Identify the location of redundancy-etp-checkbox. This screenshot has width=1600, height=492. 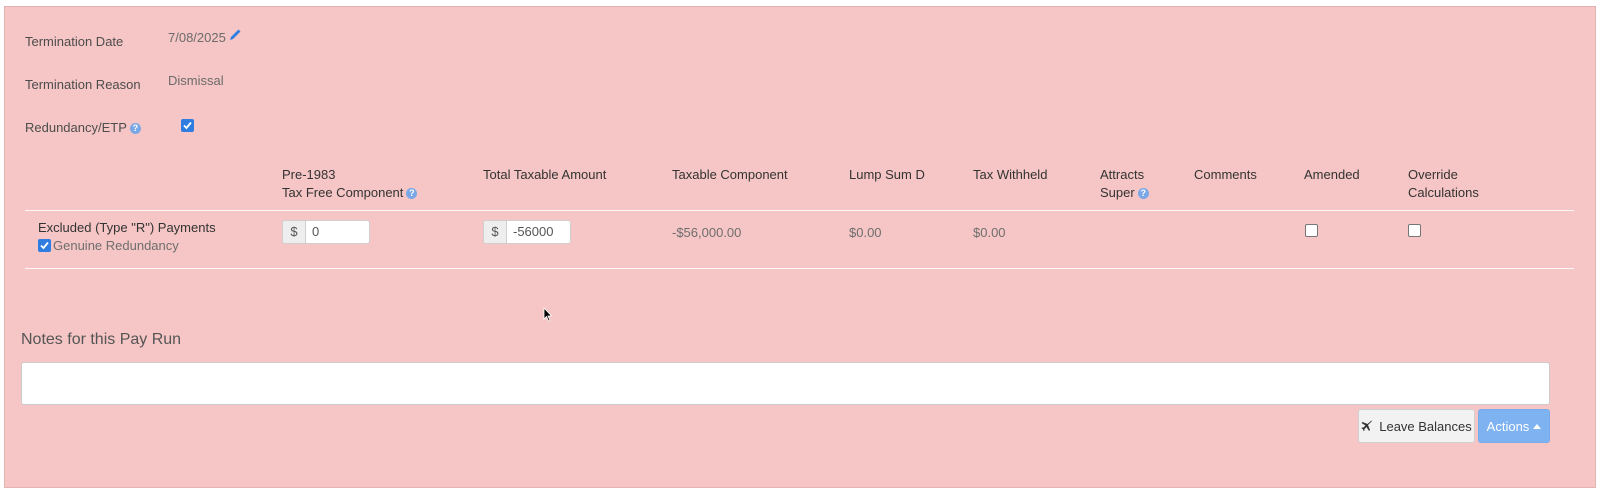
(187, 125).